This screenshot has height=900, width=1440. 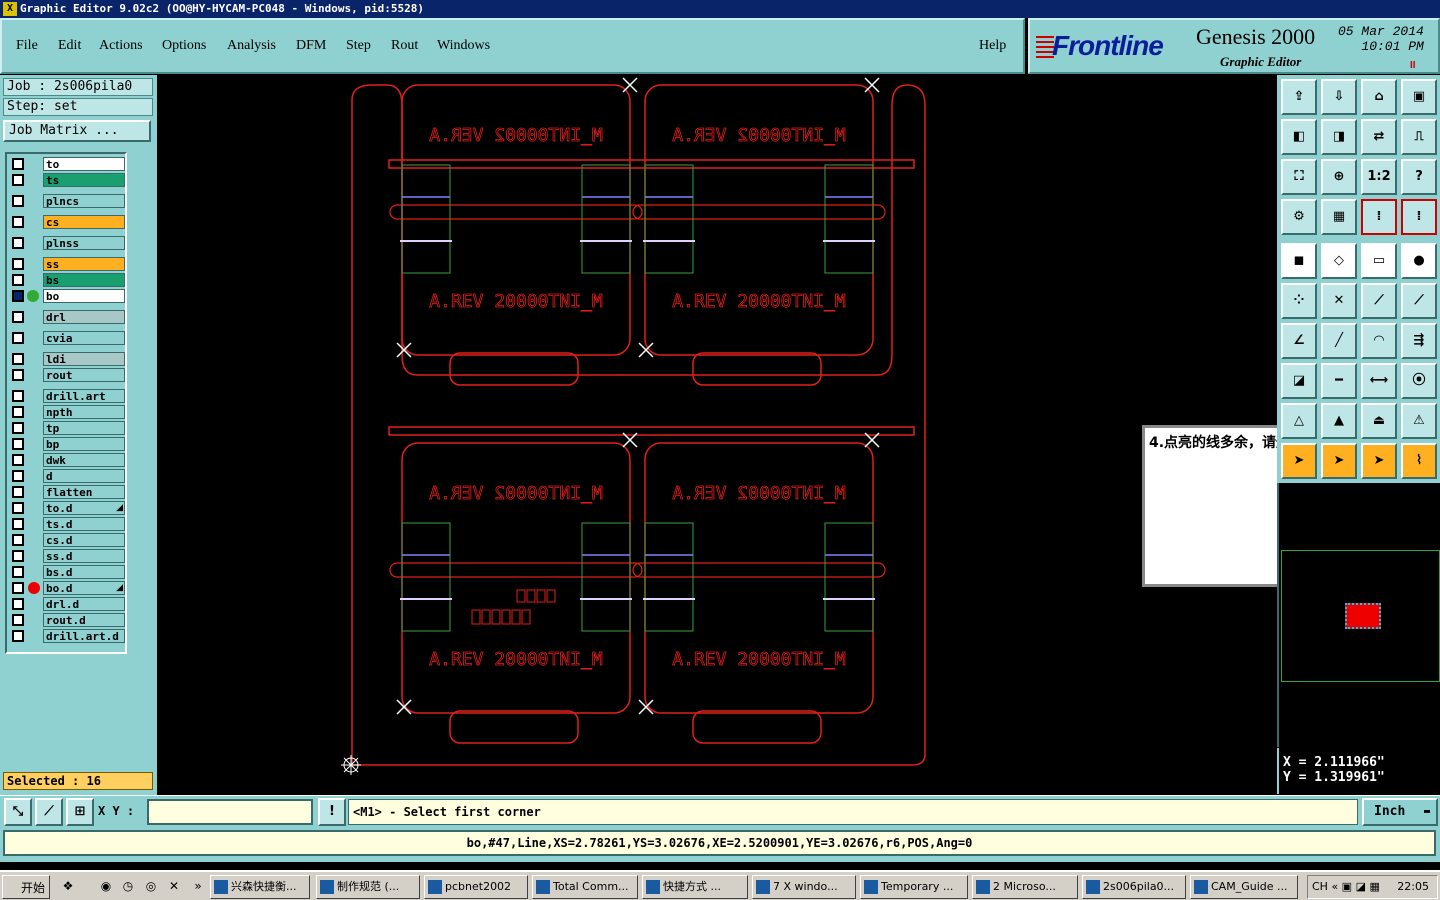 I want to click on menu-file: File, so click(x=27, y=46).